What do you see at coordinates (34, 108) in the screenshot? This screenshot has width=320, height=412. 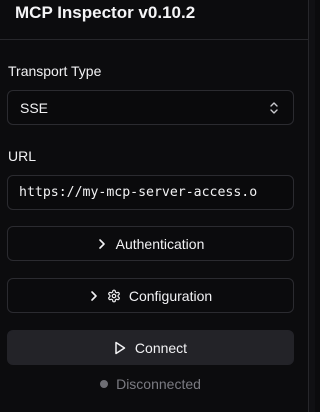 I see `transport-type-value: SSE` at bounding box center [34, 108].